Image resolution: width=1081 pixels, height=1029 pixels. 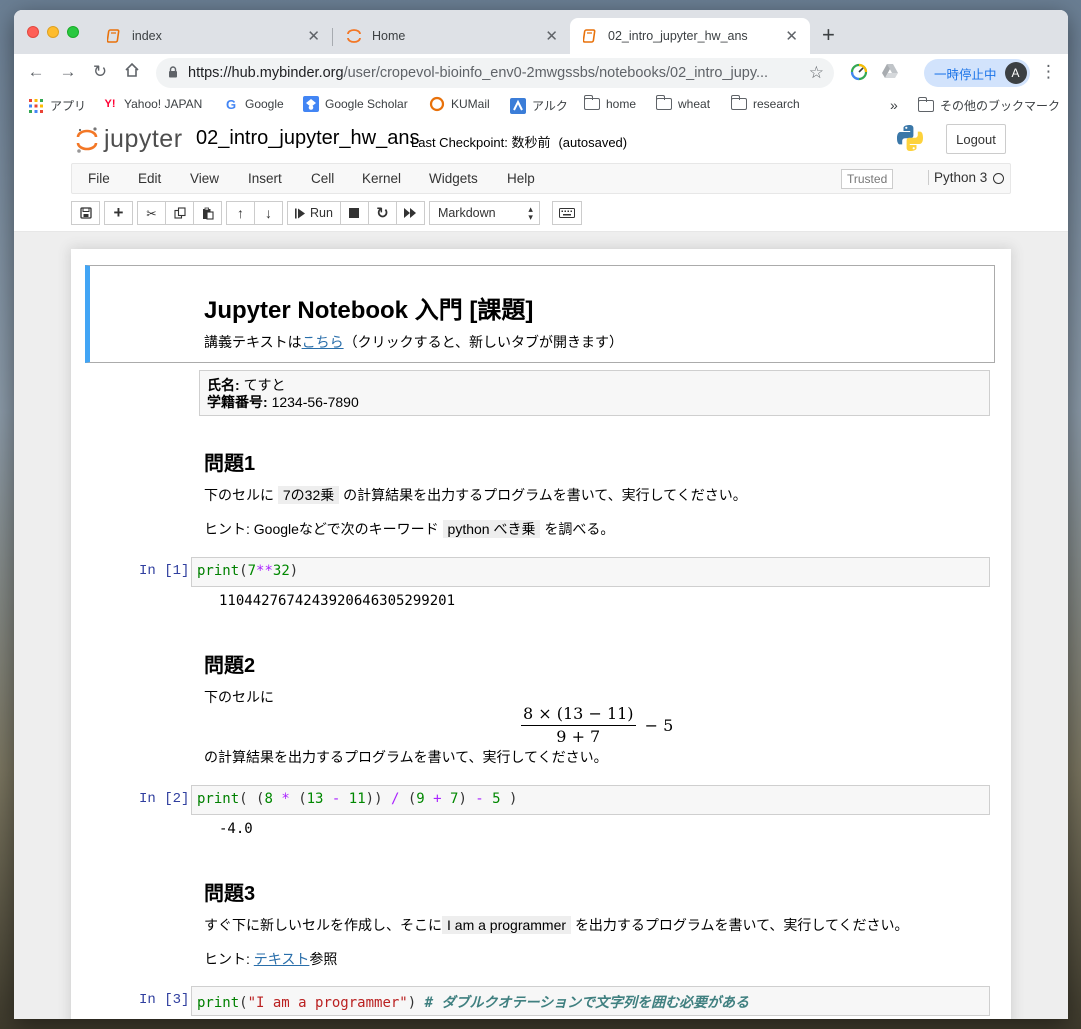 I want to click on bookmark-label: research, so click(x=776, y=104).